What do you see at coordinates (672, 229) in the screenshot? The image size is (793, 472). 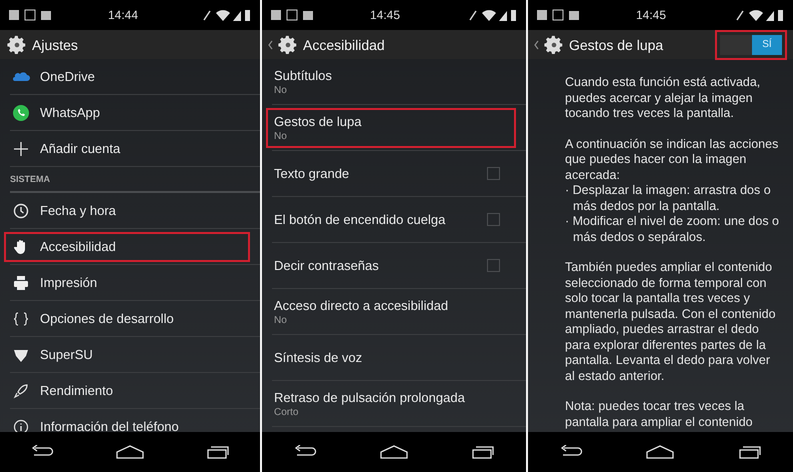 I see `description-text: · Modificar el nivel de zoom: une dos o más dedos o sepáralos.` at bounding box center [672, 229].